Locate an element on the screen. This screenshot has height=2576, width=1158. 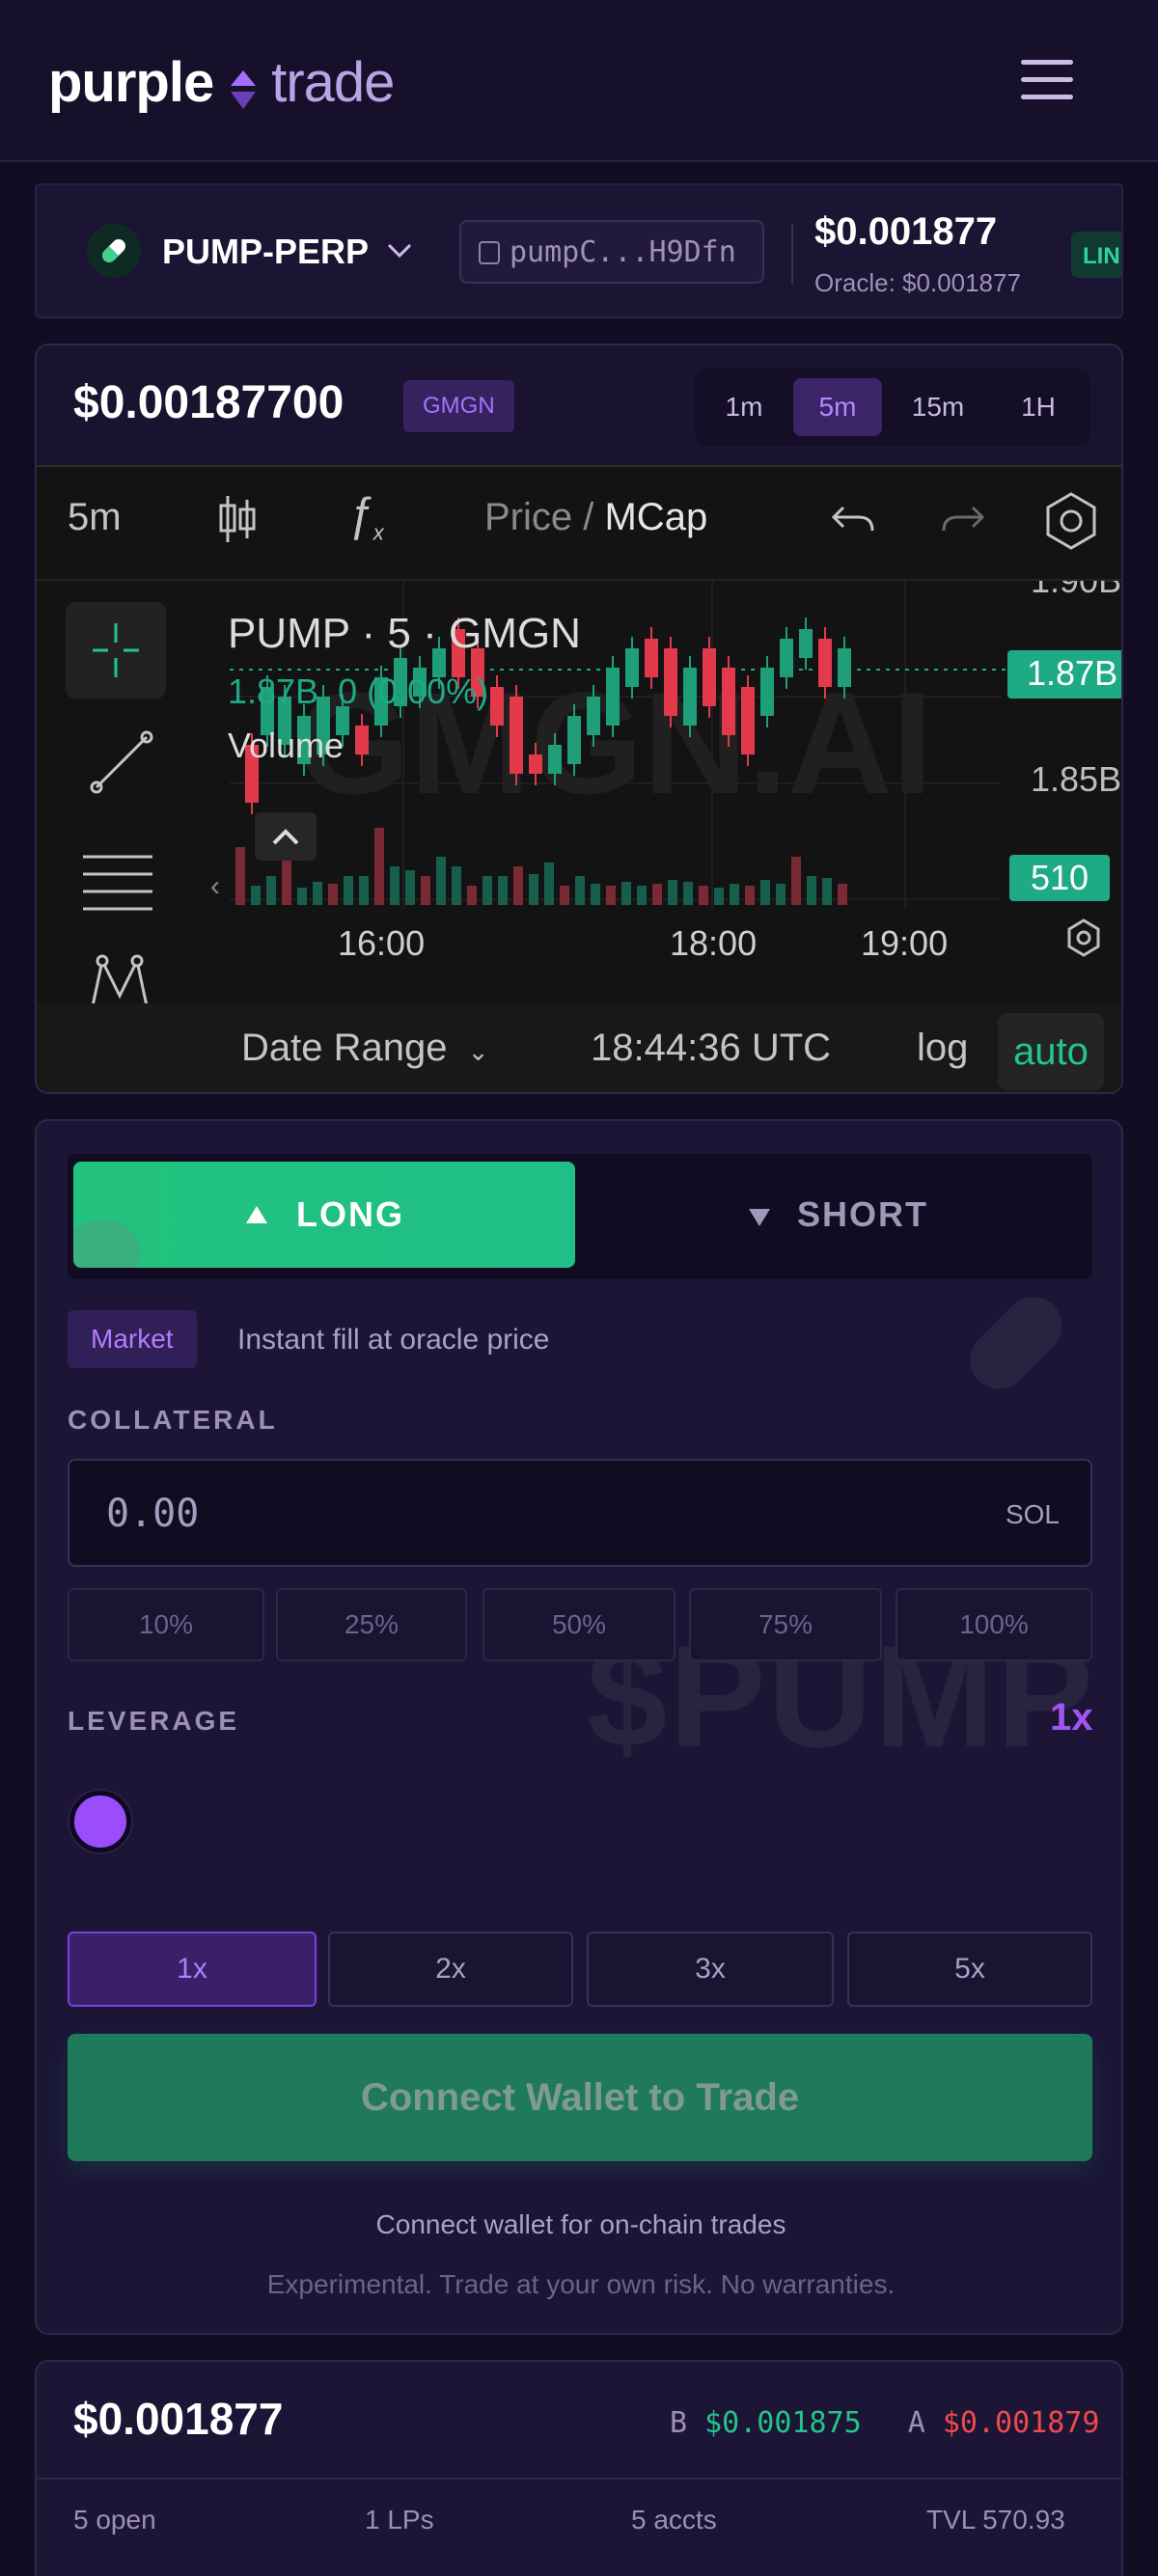
leverage-2x-button: 2x is located at coordinates (450, 1969).